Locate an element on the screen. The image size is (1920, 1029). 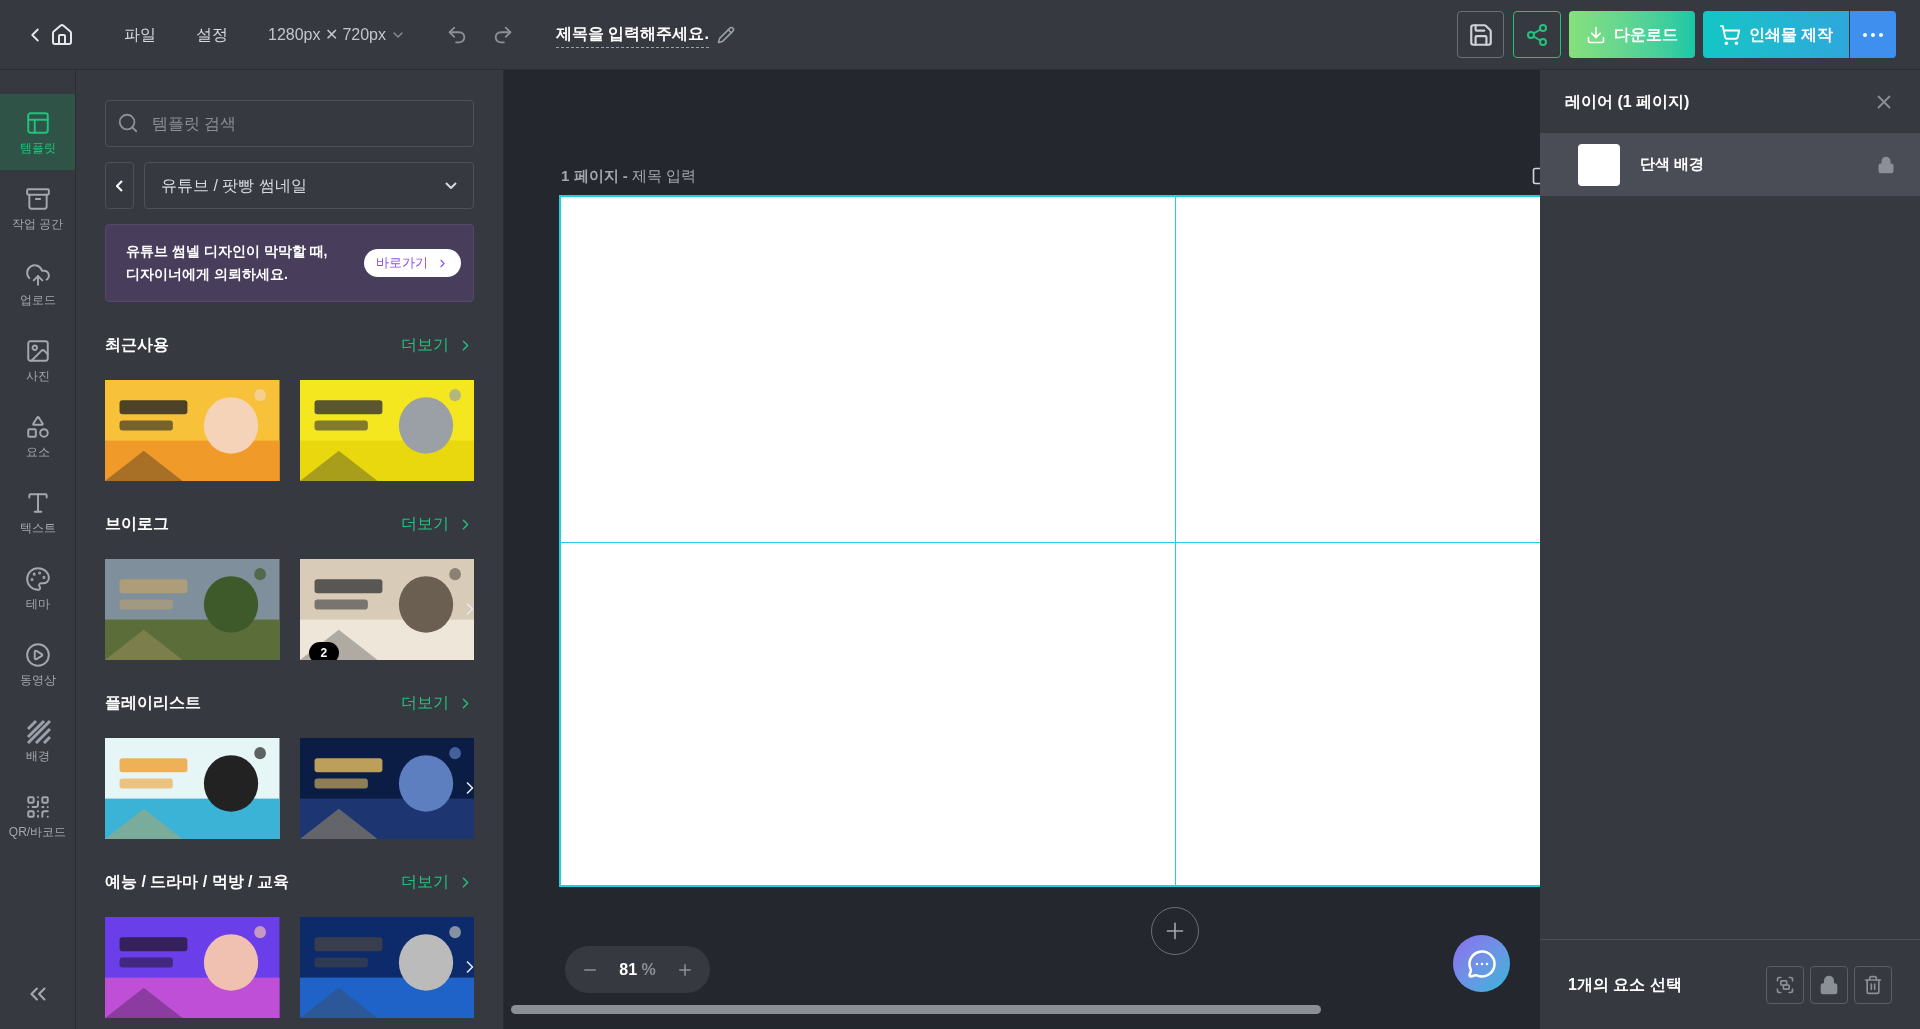
canvas-size-dropdown: 1280px ✕ 720px is located at coordinates (337, 34).